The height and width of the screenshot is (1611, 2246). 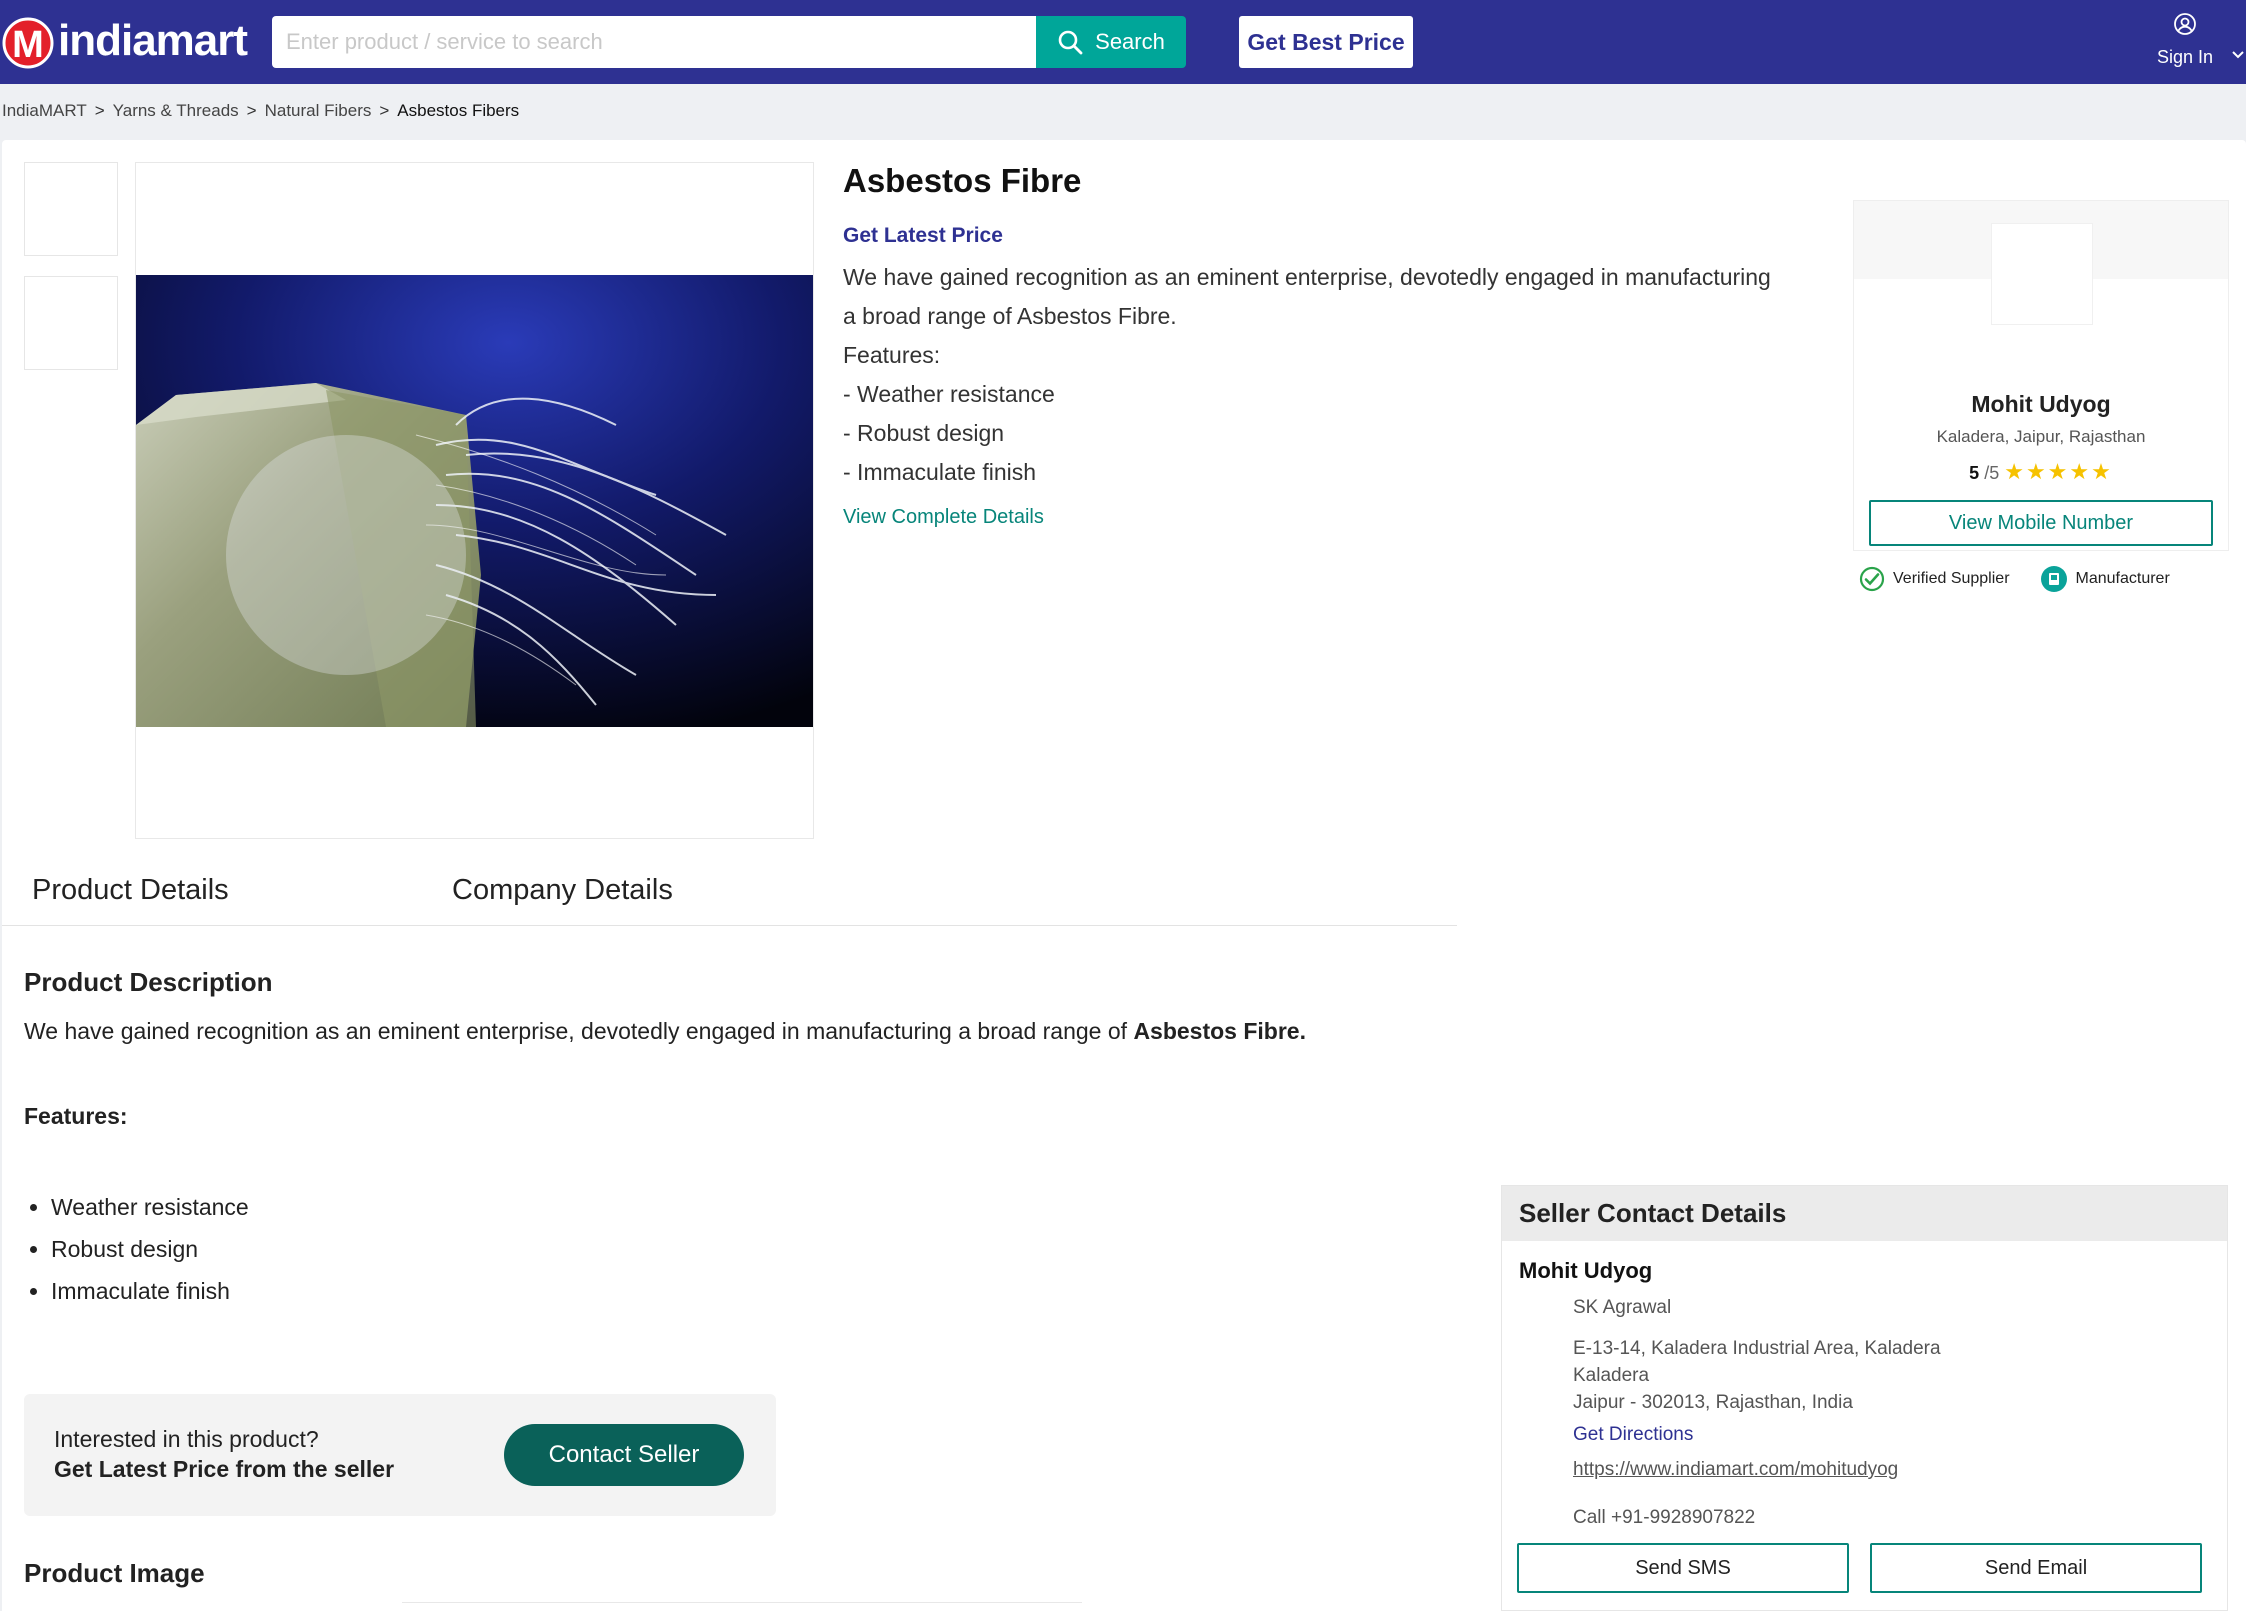 I want to click on summary-line: a broad range of Asbestos Fibre., so click(x=1010, y=316).